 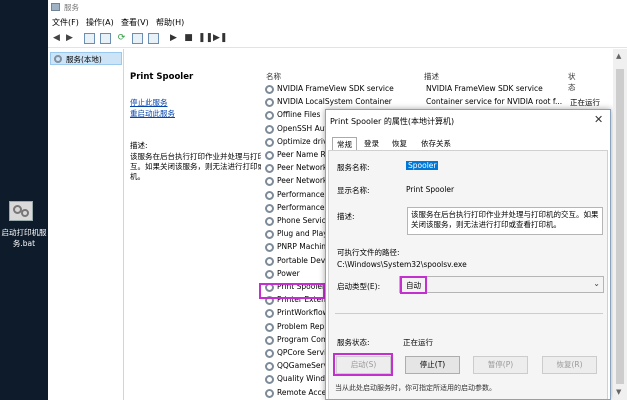 I want to click on detail-title: Print Spooler, so click(x=162, y=77).